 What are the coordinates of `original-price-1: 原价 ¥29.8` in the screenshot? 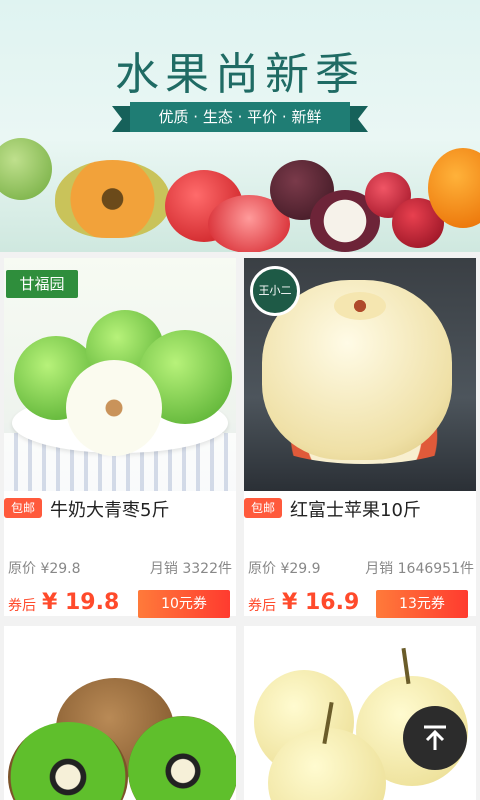 It's located at (44, 569).